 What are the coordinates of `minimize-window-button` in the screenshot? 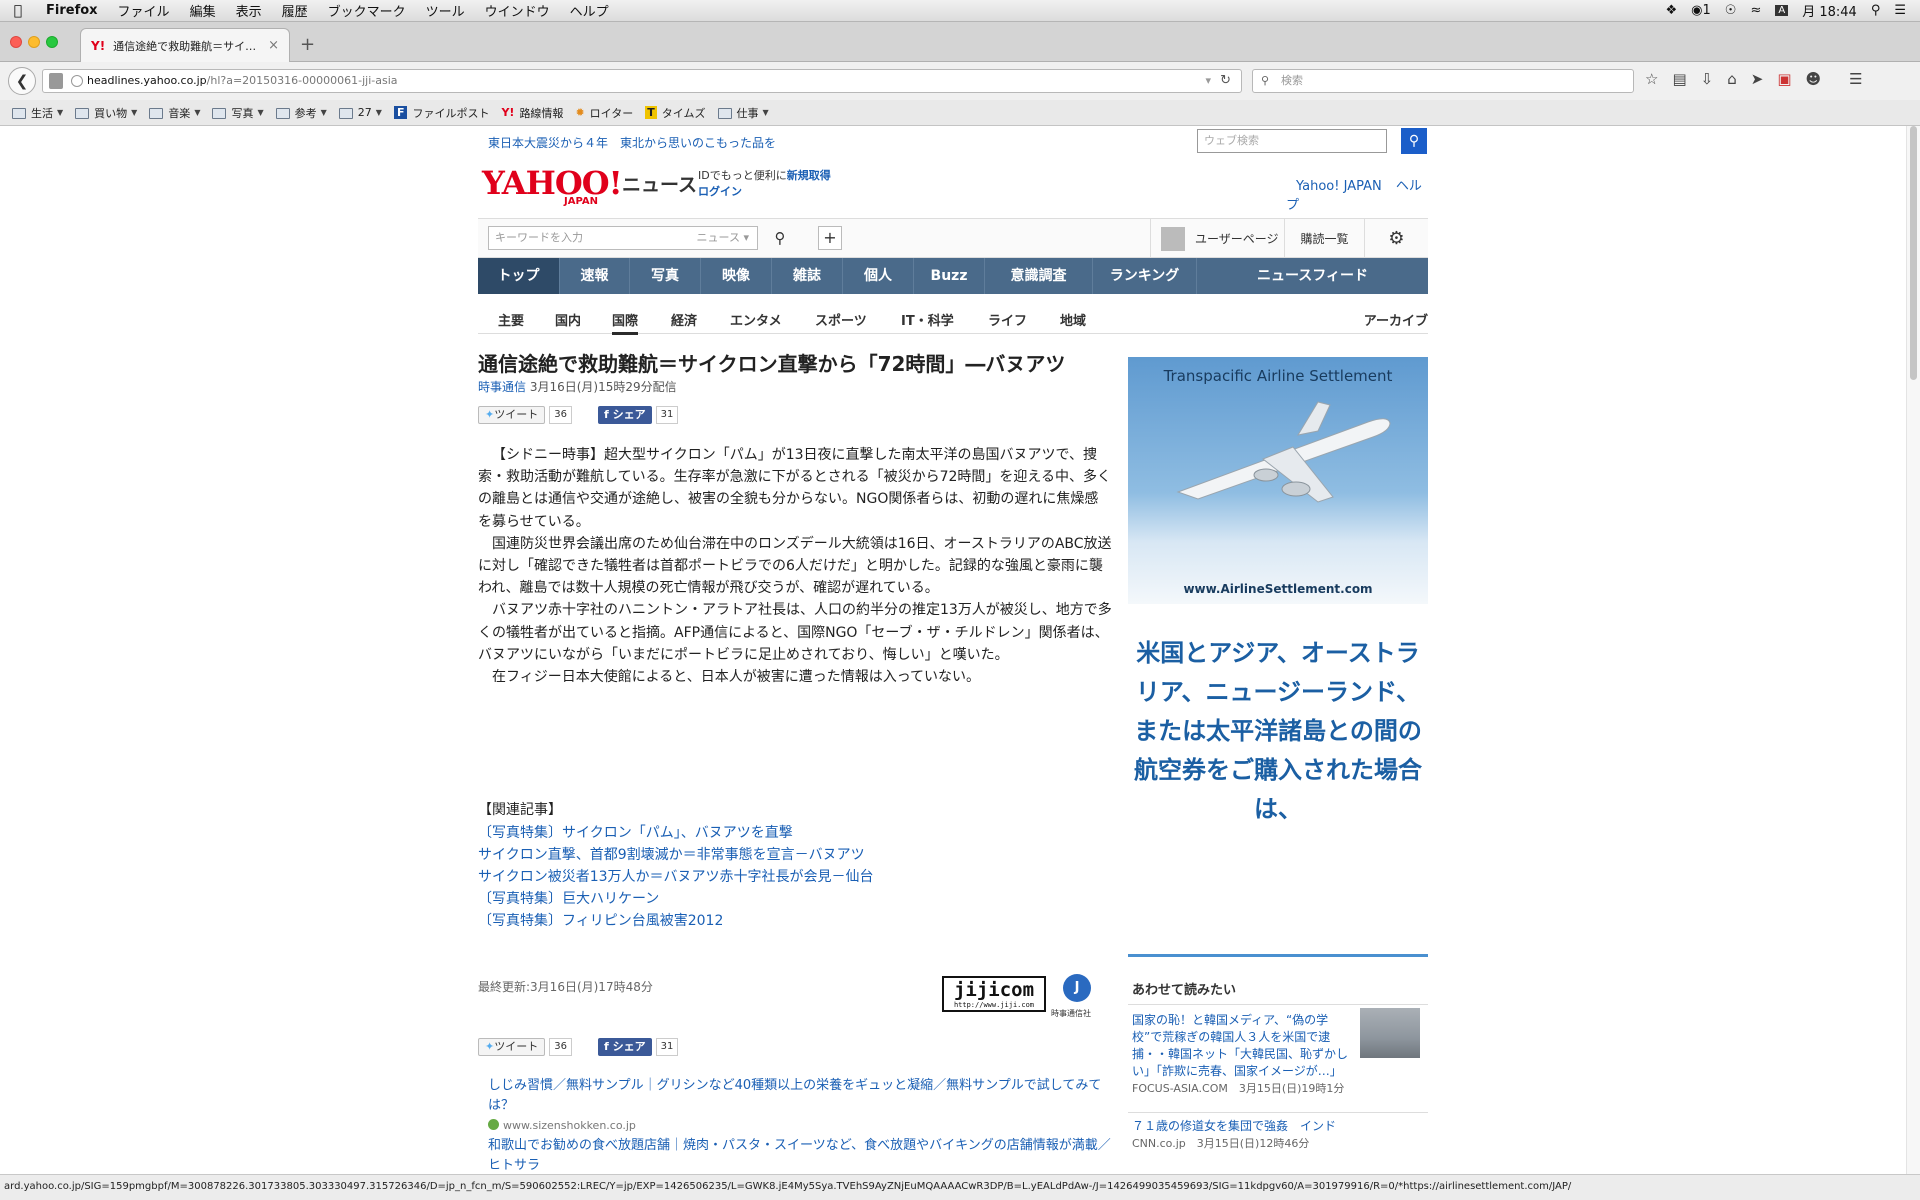 It's located at (34, 42).